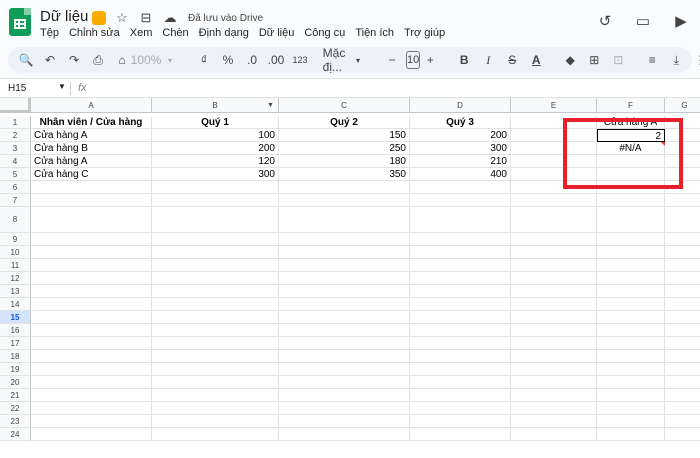 Image resolution: width=700 pixels, height=458 pixels. I want to click on column-header-f: F, so click(631, 105).